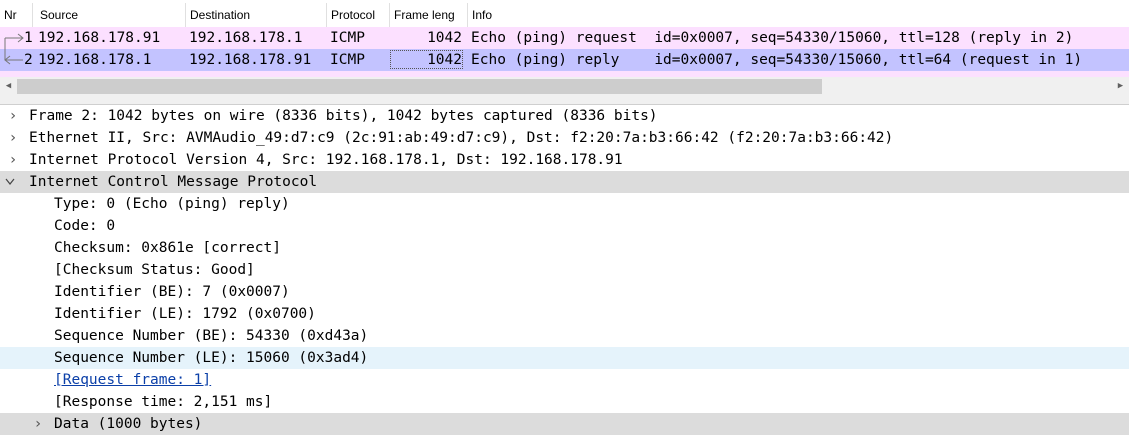 The image size is (1129, 444). Describe the element at coordinates (154, 270) in the screenshot. I see `field-label: [Checksum Status: Good]` at that location.